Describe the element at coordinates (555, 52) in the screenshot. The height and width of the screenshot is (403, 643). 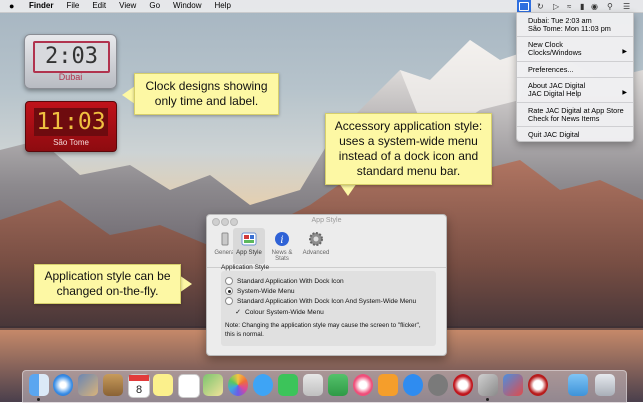
I see `menu-clocks-windows-label: Clocks/Windows` at that location.